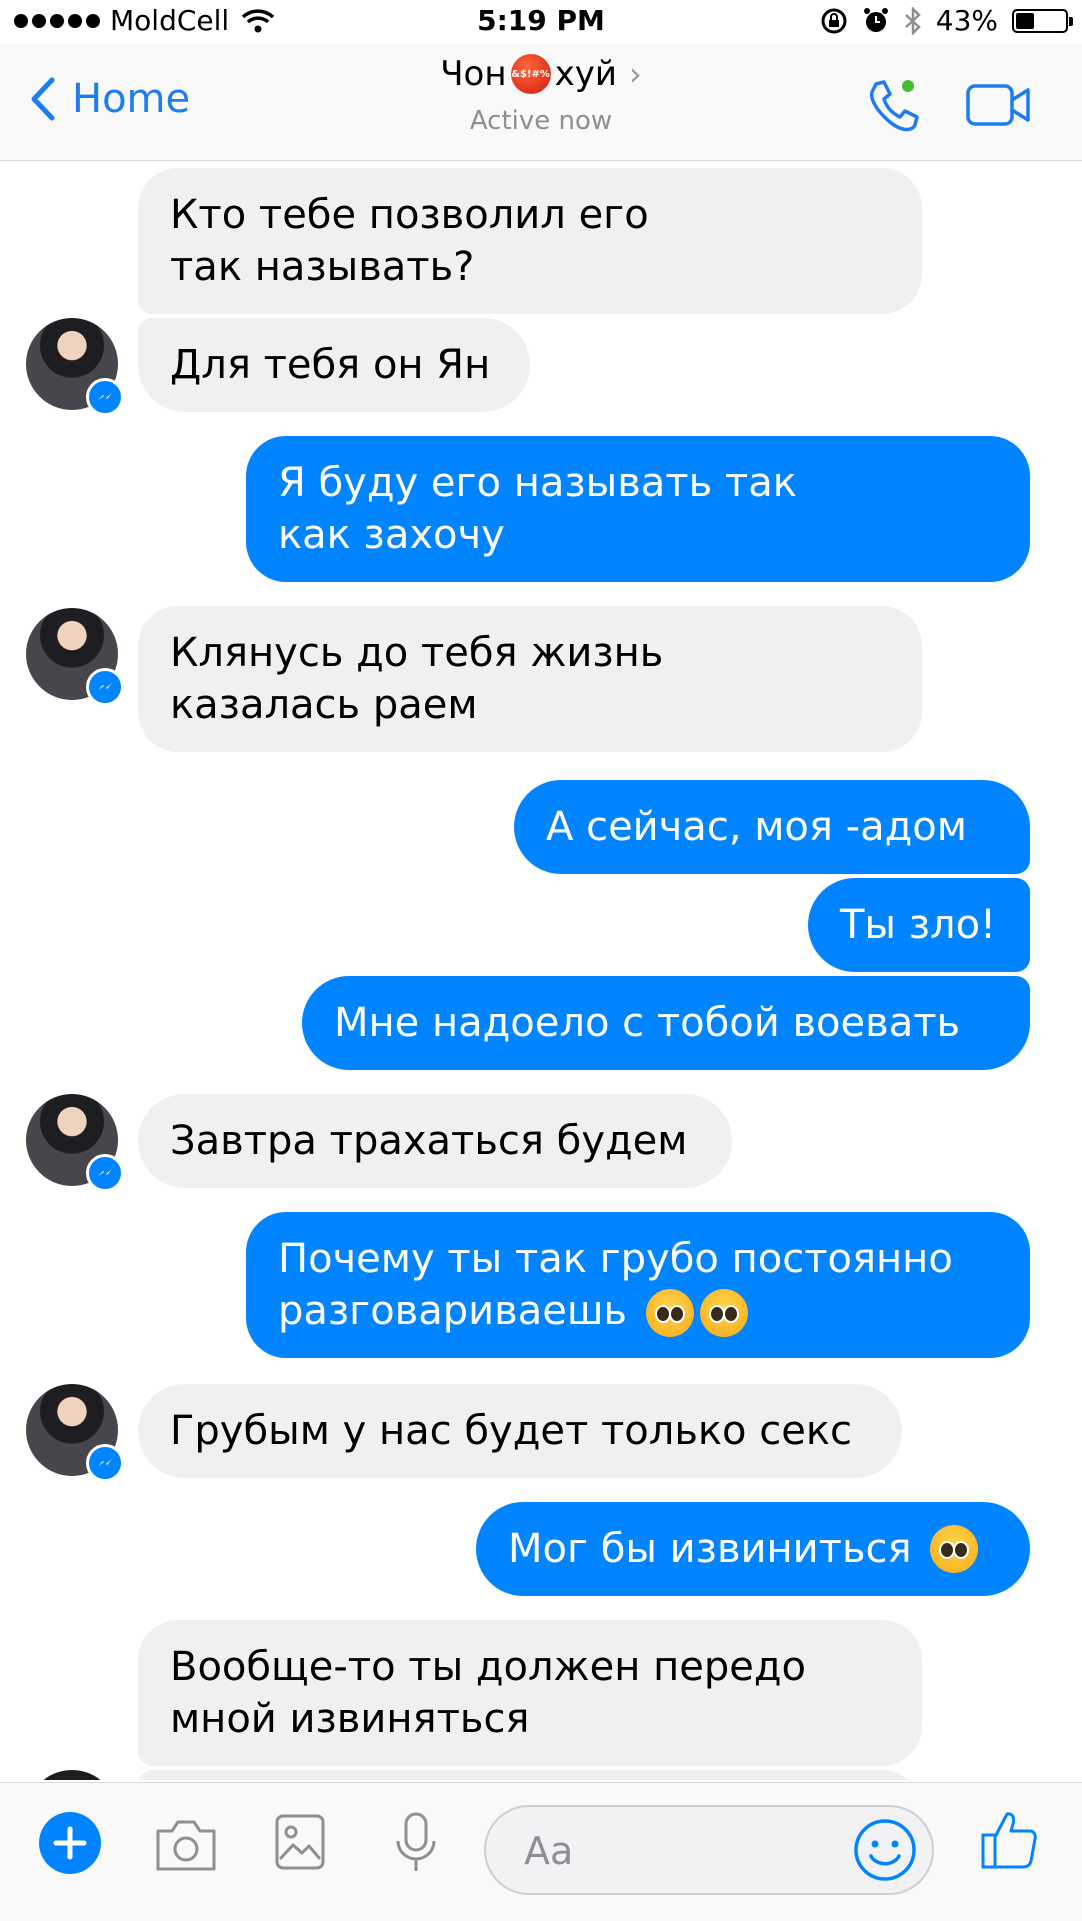  Describe the element at coordinates (473, 74) in the screenshot. I see `contact-name-prefix: Чон` at that location.